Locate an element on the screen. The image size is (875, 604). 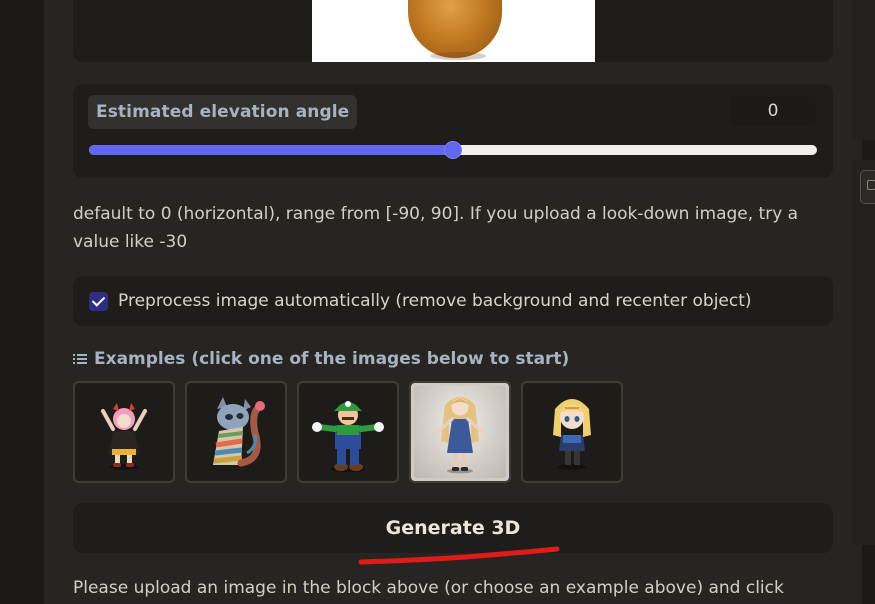
example-thumb-pink-girl is located at coordinates (124, 432).